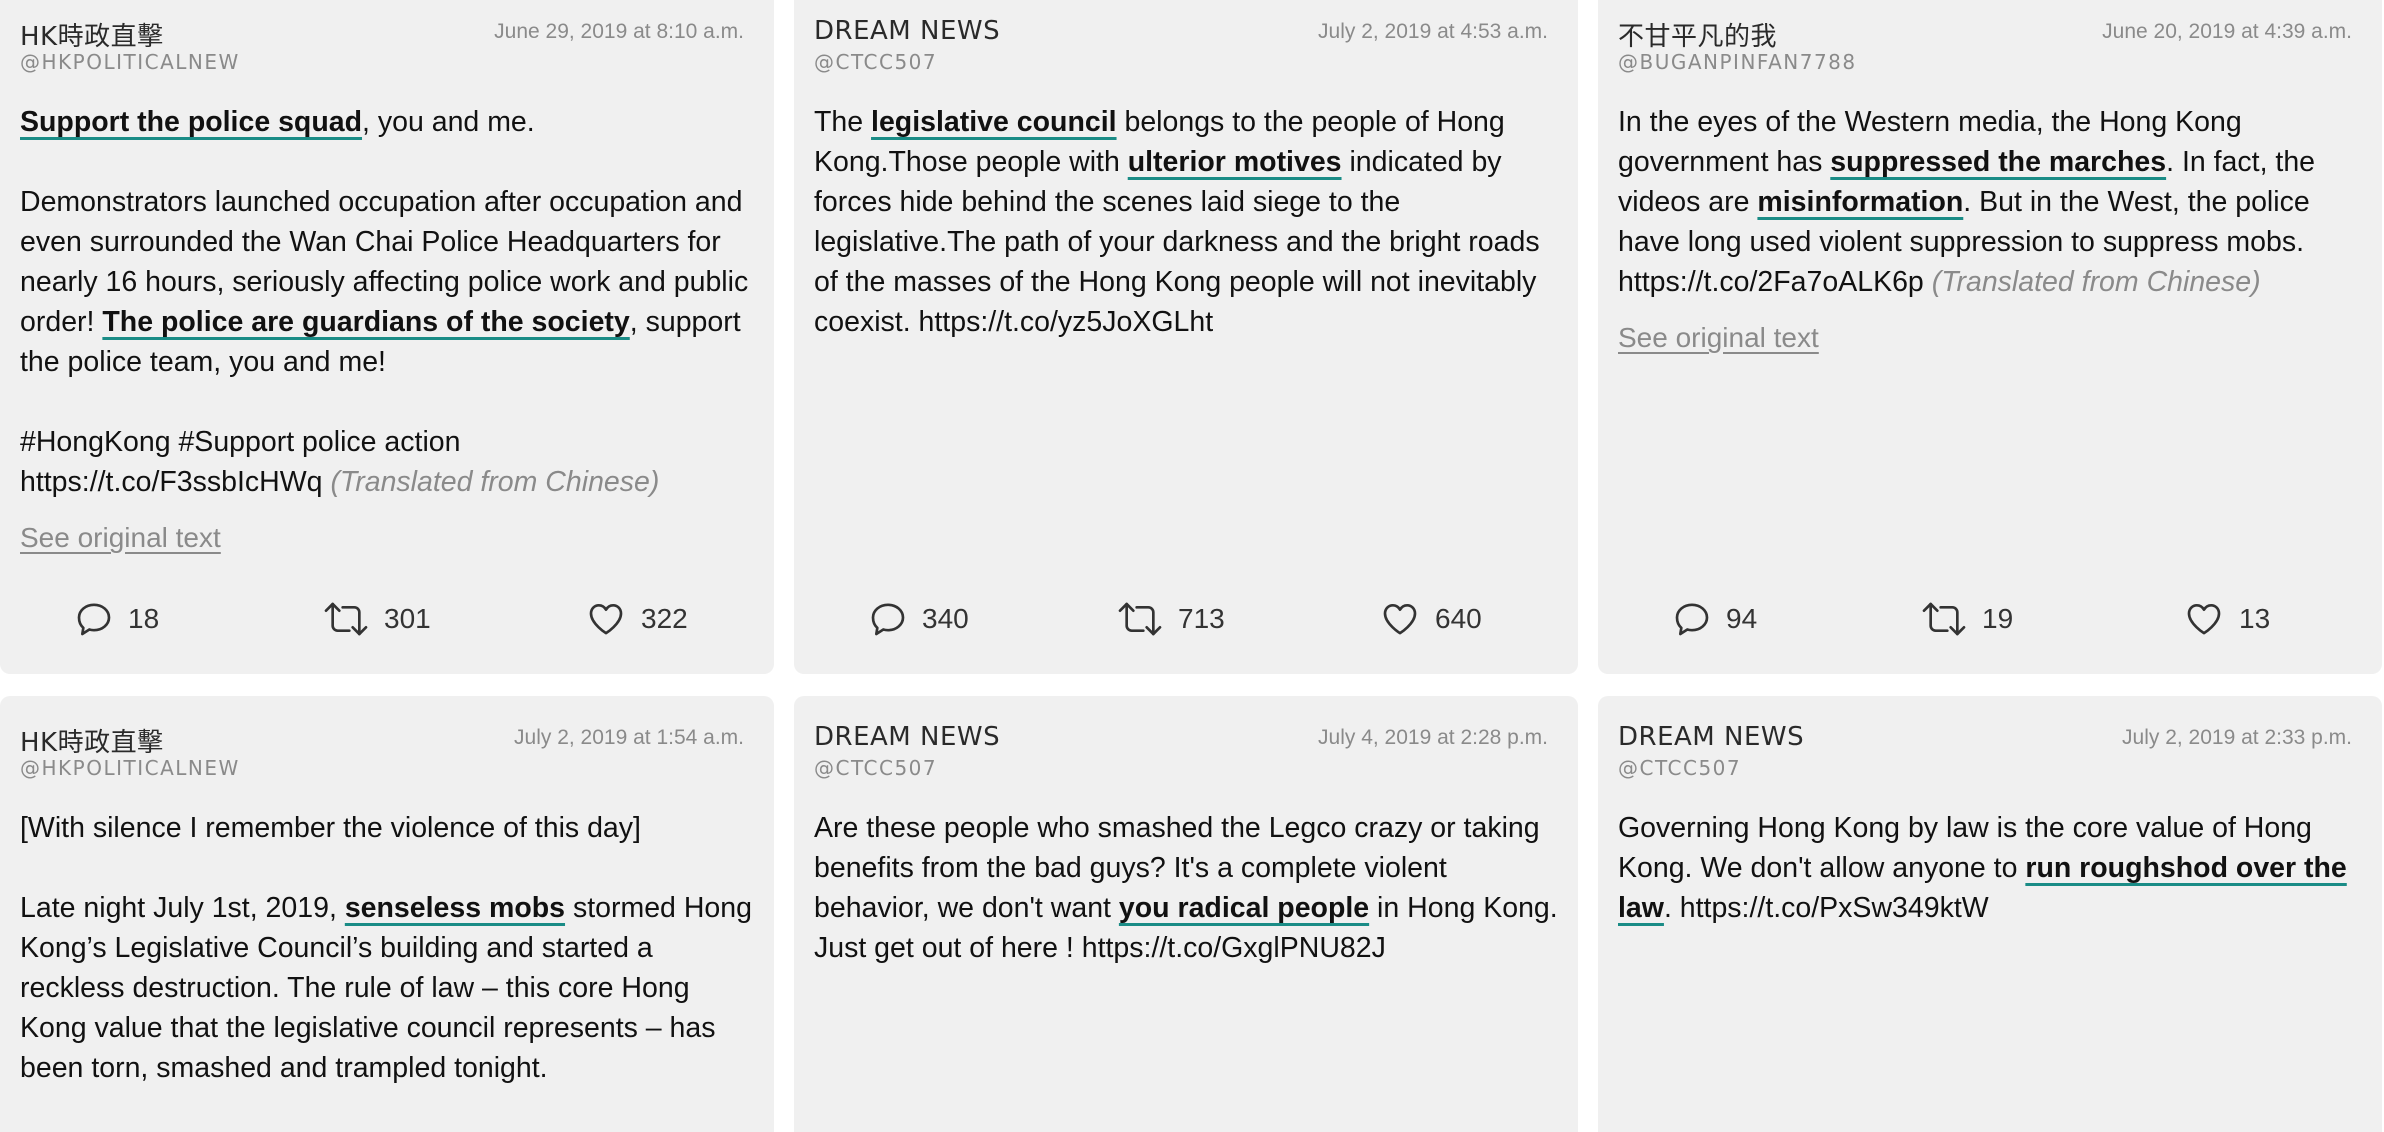 This screenshot has width=2384, height=1132. I want to click on reply-count: 94, so click(1742, 618).